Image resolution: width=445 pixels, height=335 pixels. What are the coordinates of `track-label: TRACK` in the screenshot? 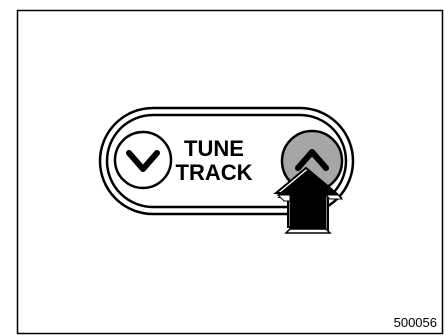 It's located at (214, 172).